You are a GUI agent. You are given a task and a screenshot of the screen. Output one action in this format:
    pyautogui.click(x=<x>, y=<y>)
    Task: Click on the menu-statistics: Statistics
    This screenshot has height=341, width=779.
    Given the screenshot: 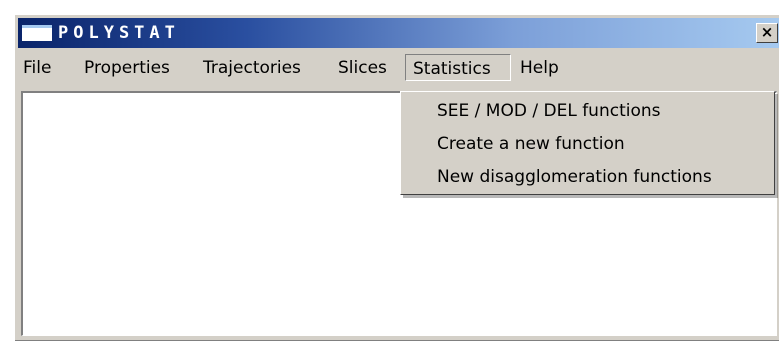 What is the action you would take?
    pyautogui.click(x=458, y=67)
    